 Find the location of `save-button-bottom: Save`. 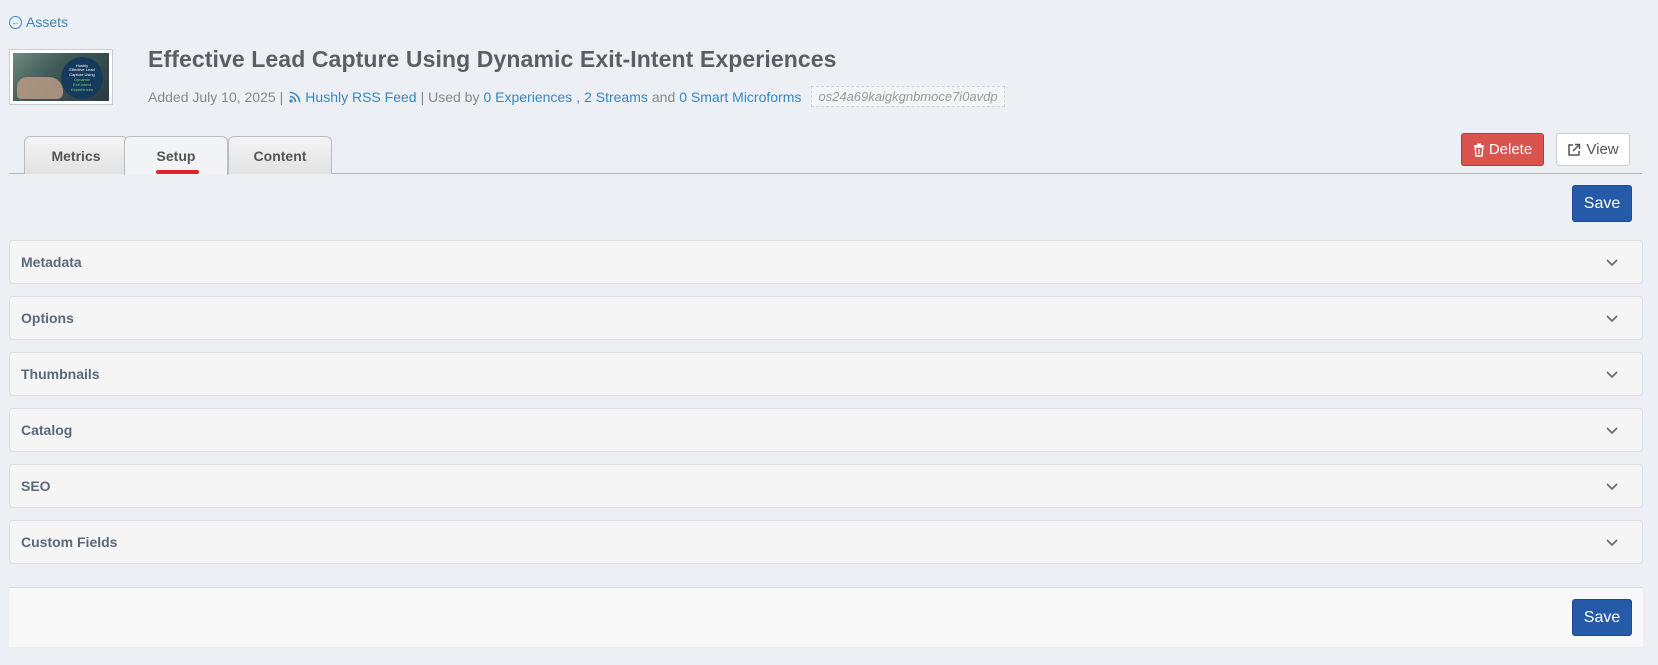

save-button-bottom: Save is located at coordinates (1602, 617).